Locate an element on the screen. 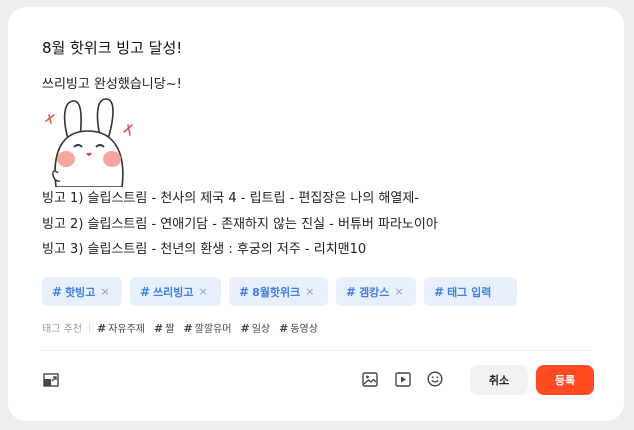 This screenshot has width=634, height=430. recommend-tag: # 동영상 is located at coordinates (298, 327).